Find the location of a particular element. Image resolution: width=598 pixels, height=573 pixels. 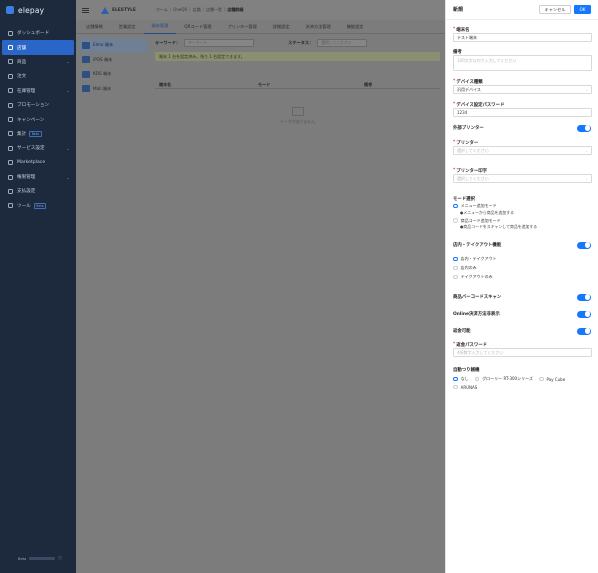

device-type-item: KDS 端末 is located at coordinates (113, 74).